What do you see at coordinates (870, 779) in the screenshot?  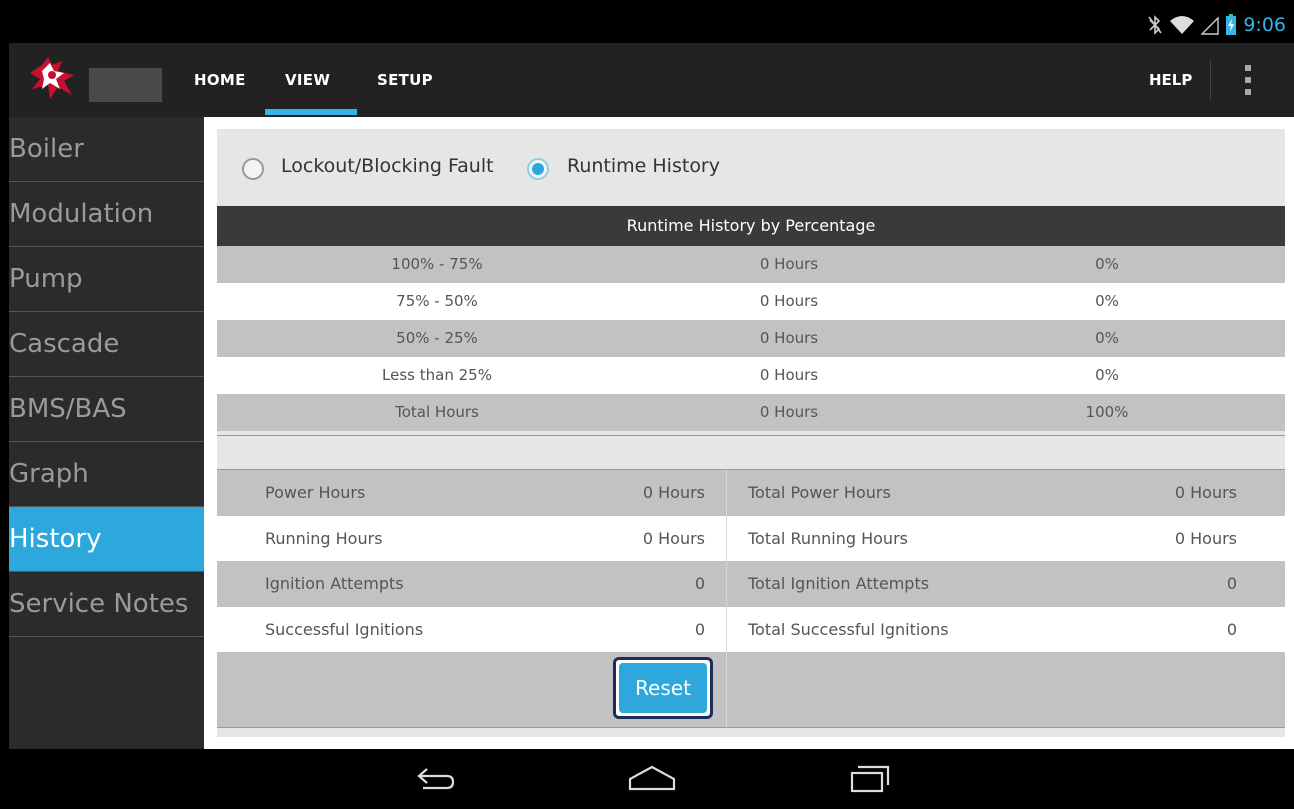 I see `recent-apps-icon` at bounding box center [870, 779].